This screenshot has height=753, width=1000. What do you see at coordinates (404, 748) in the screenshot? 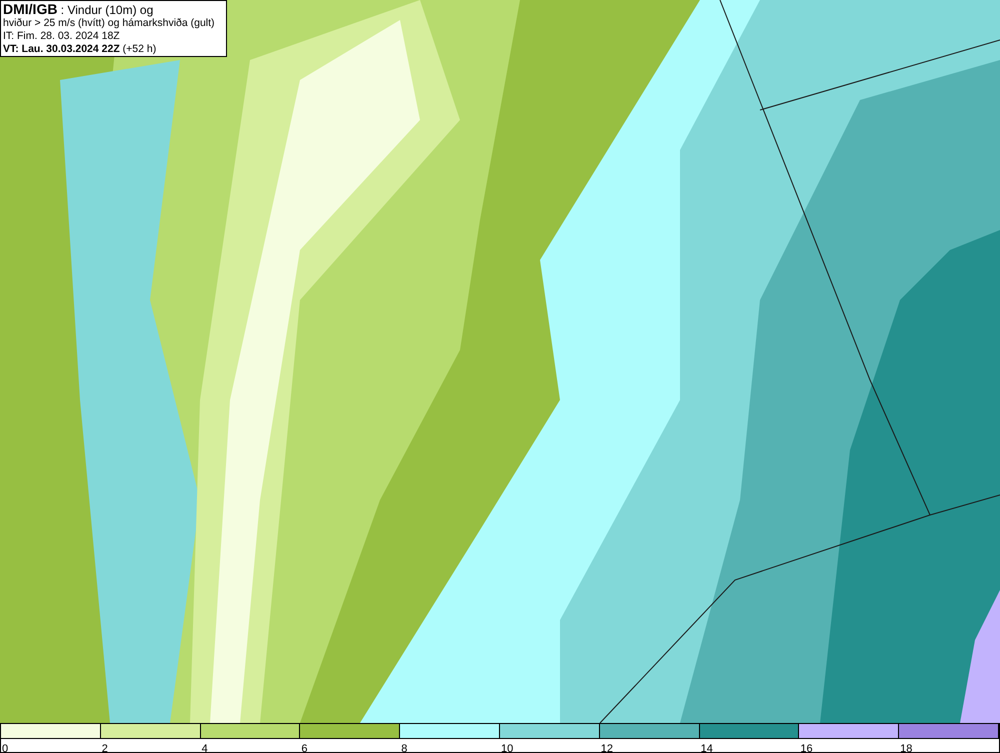
I see `legend-label: 8` at bounding box center [404, 748].